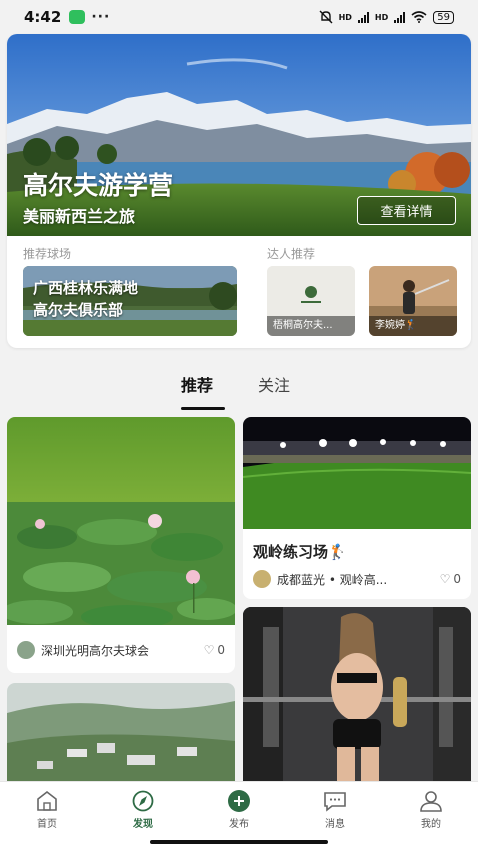 Image resolution: width=478 pixels, height=850 pixels. Describe the element at coordinates (413, 326) in the screenshot. I see `expert-name: 李婉婷🏌️` at that location.